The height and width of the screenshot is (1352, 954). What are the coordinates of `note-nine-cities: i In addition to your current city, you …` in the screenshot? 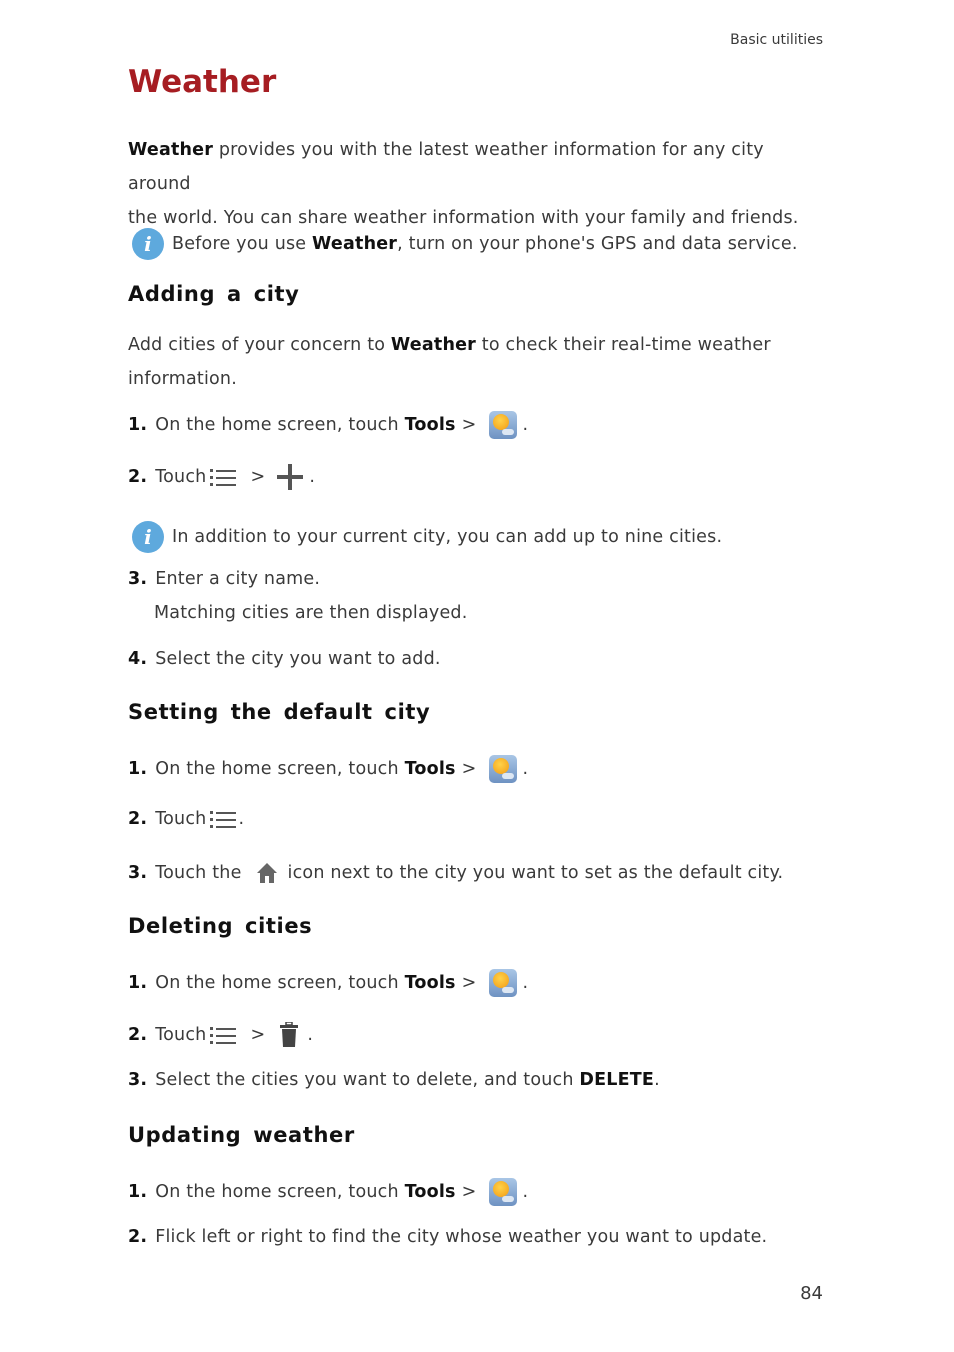 It's located at (427, 537).